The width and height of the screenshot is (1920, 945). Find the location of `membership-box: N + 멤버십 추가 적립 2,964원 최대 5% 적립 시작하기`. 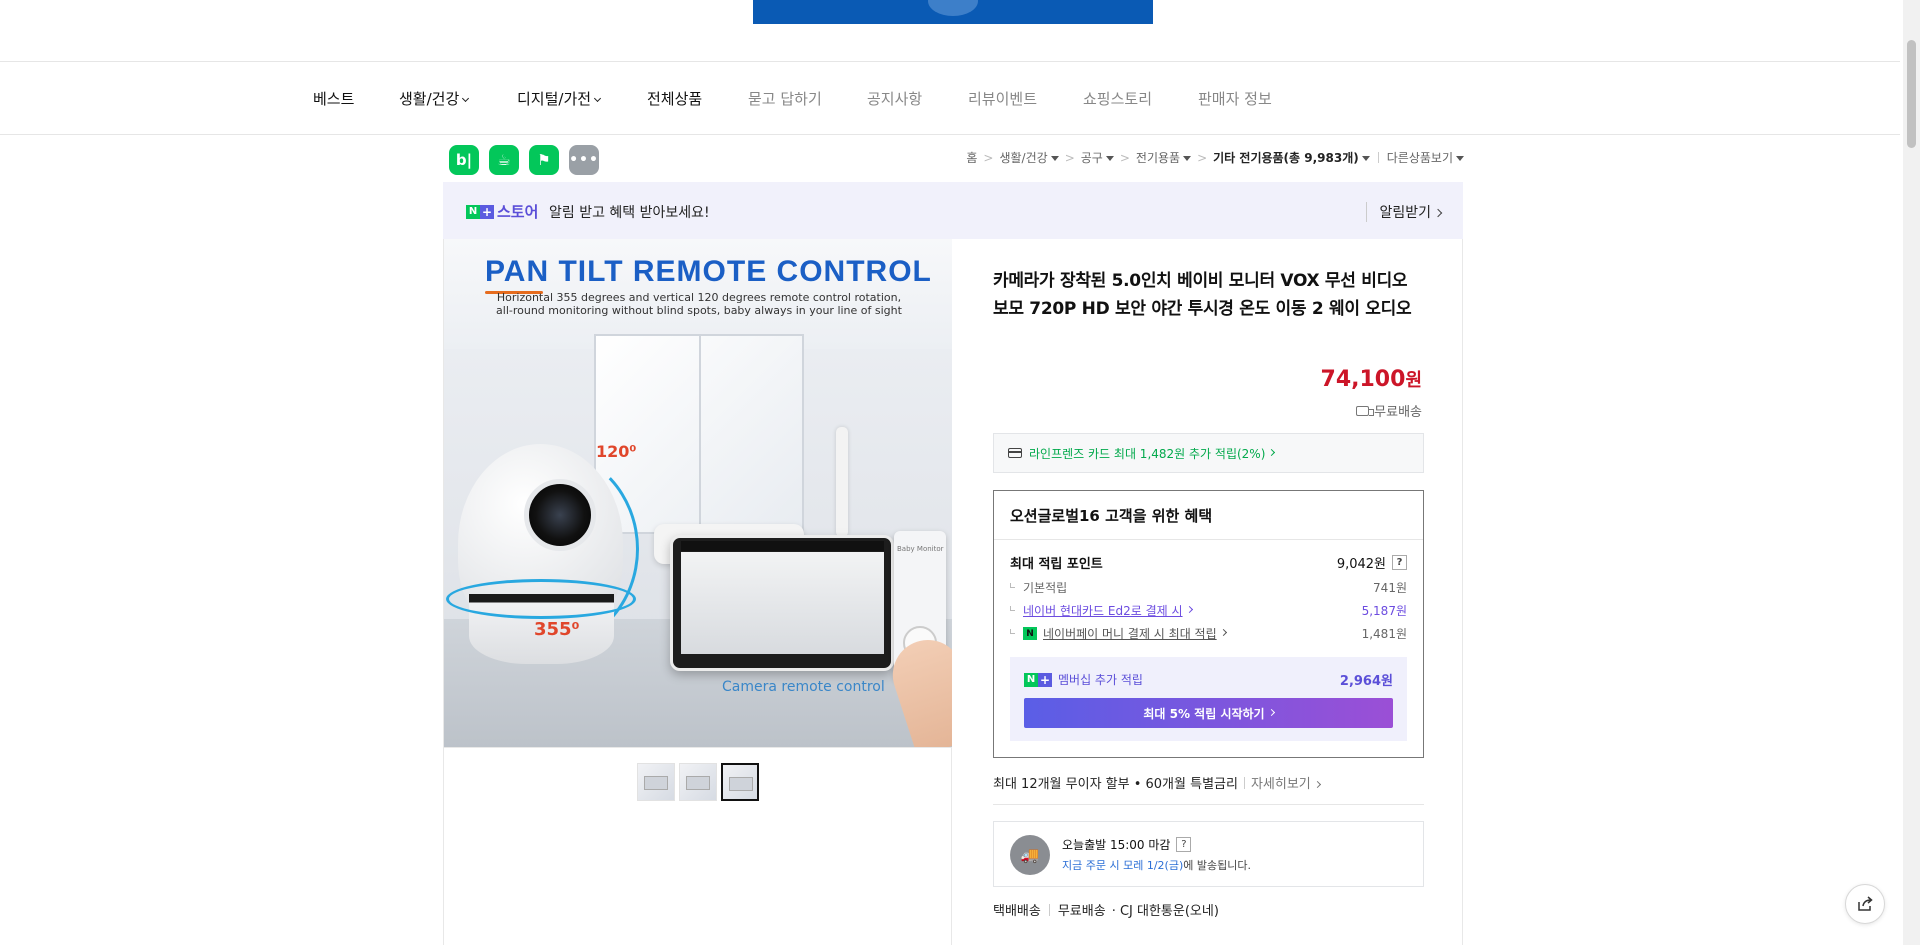

membership-box: N + 멤버십 추가 적립 2,964원 최대 5% 적립 시작하기 is located at coordinates (1208, 699).